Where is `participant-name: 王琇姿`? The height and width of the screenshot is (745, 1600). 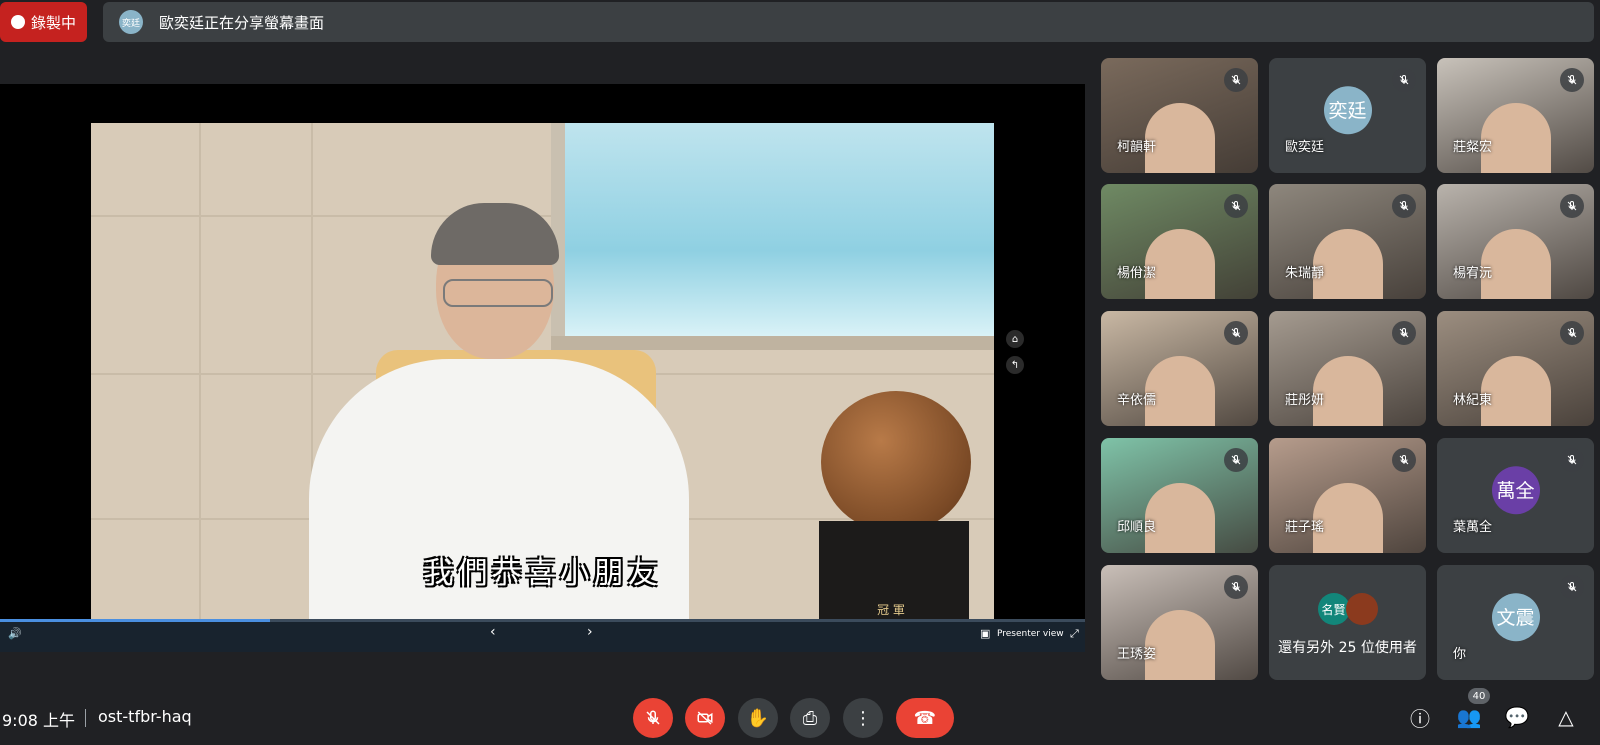
participant-name: 王琇姿 is located at coordinates (1137, 654).